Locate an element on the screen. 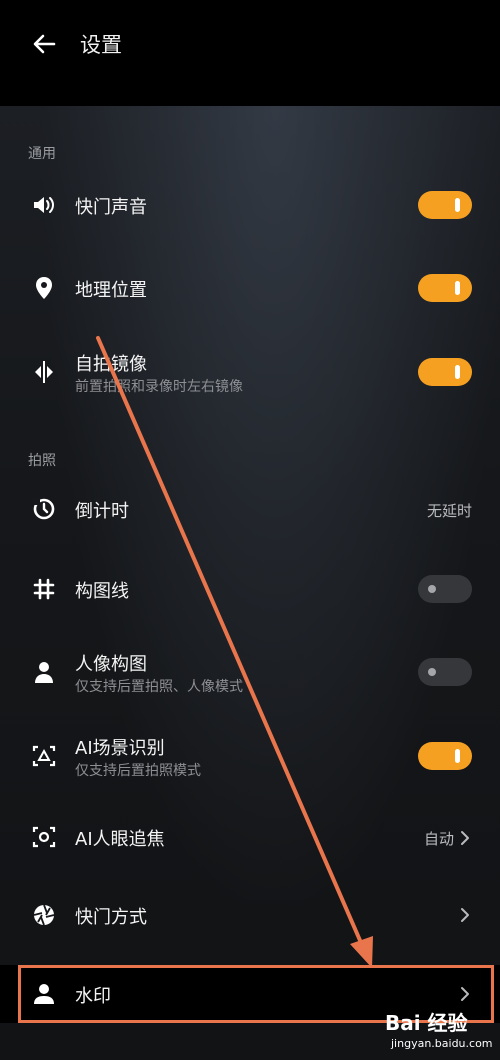 Image resolution: width=500 pixels, height=1060 pixels. eye-focus-icon is located at coordinates (44, 837).